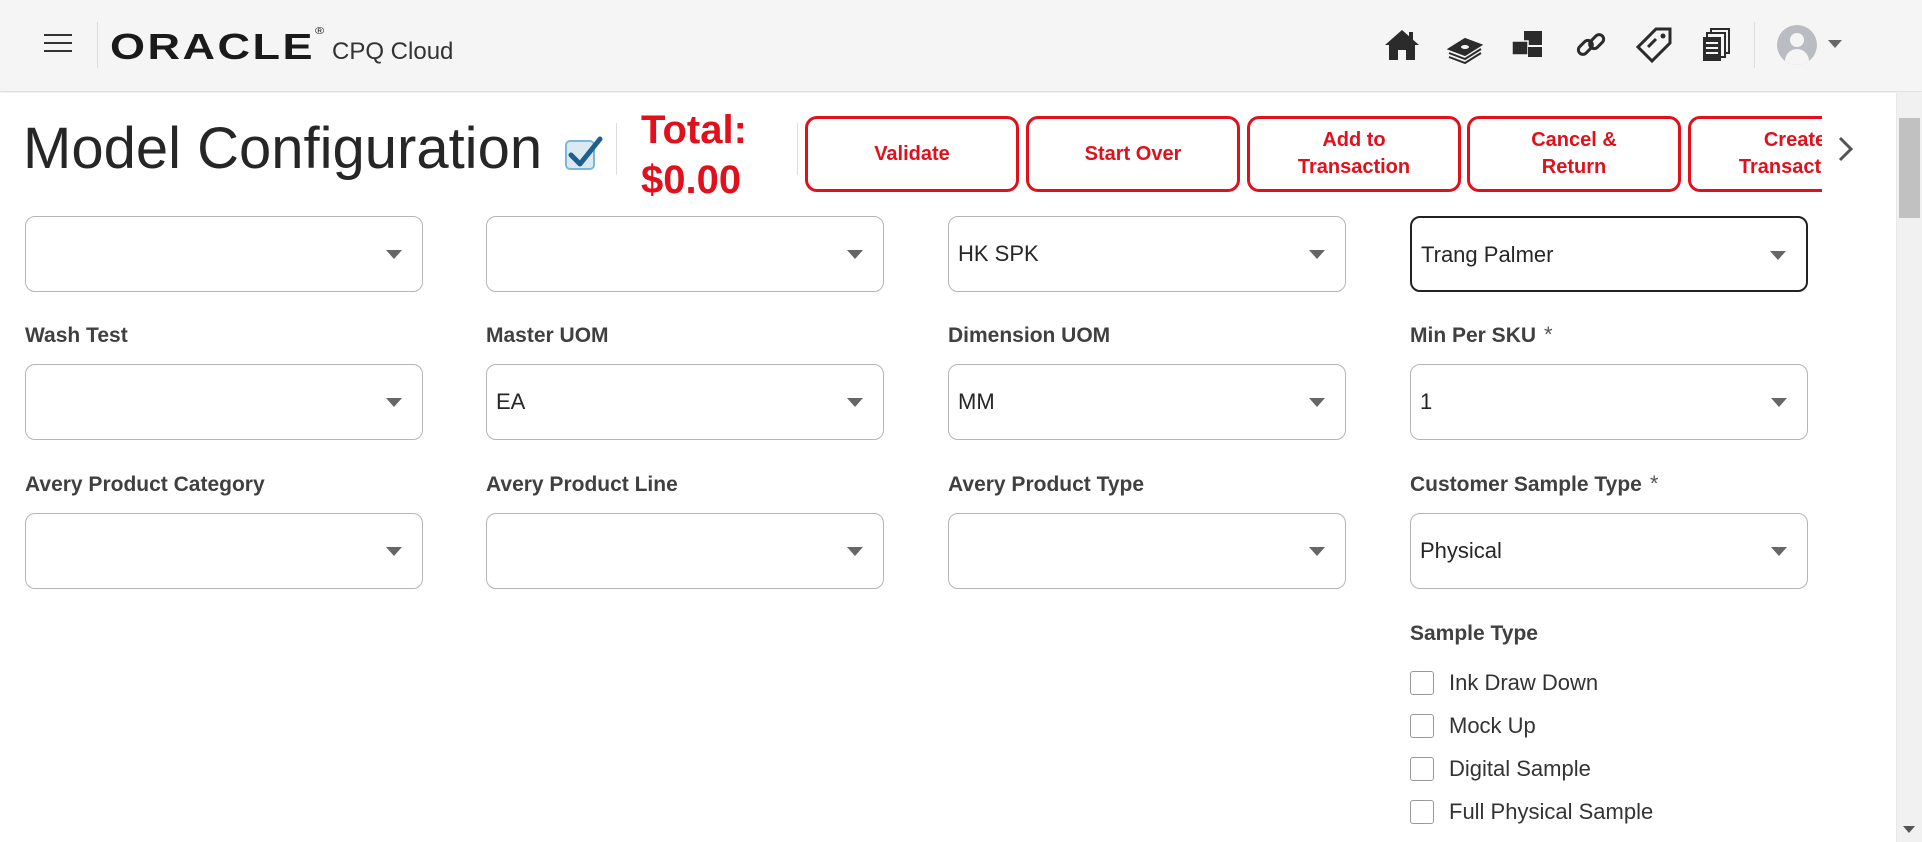 This screenshot has height=842, width=1922. Describe the element at coordinates (998, 253) in the screenshot. I see `select-value: HK SPK` at that location.